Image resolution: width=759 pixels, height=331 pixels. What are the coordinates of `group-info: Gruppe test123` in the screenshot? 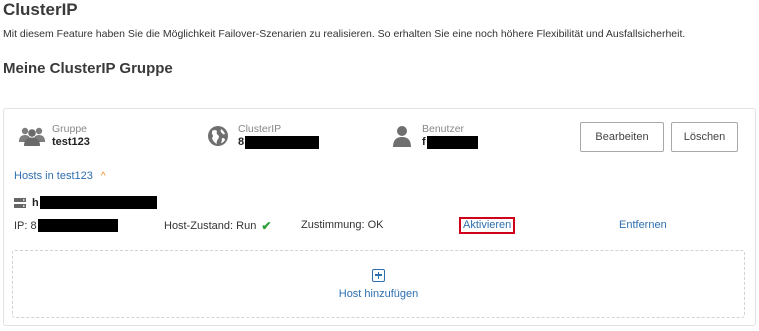 It's located at (54, 136).